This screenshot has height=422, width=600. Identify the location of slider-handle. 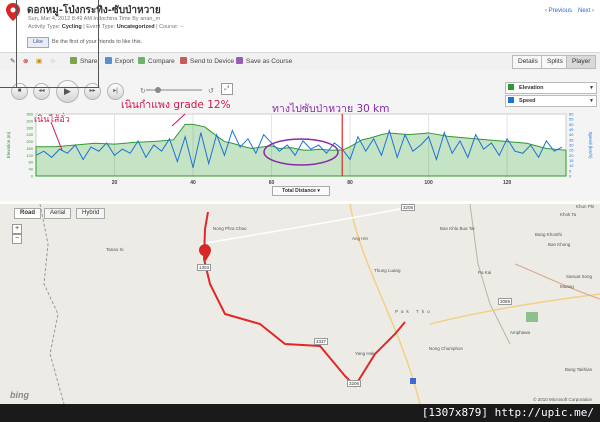
(158, 90).